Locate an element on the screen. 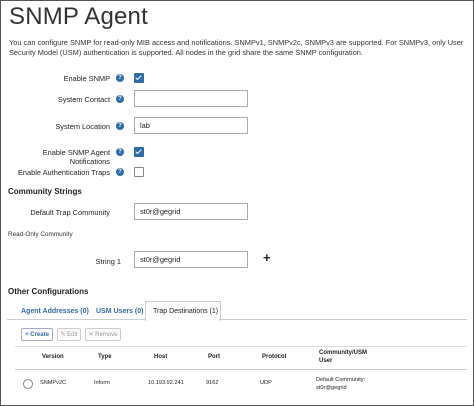  add-community-button: + is located at coordinates (267, 257).